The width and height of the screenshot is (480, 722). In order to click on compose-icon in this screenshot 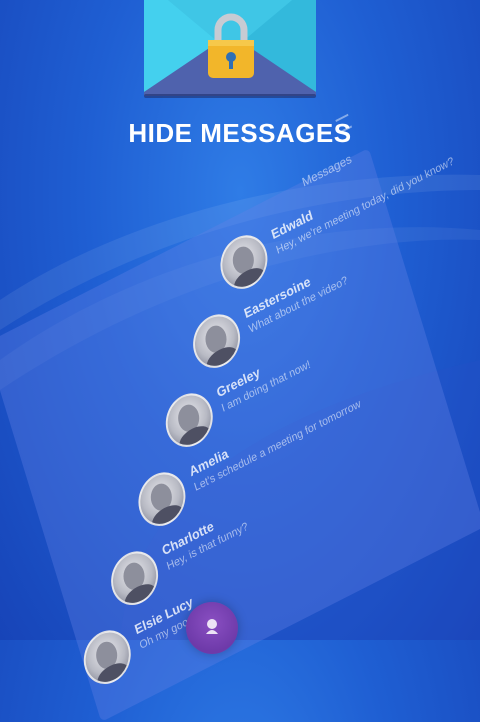, I will do `click(212, 626)`.